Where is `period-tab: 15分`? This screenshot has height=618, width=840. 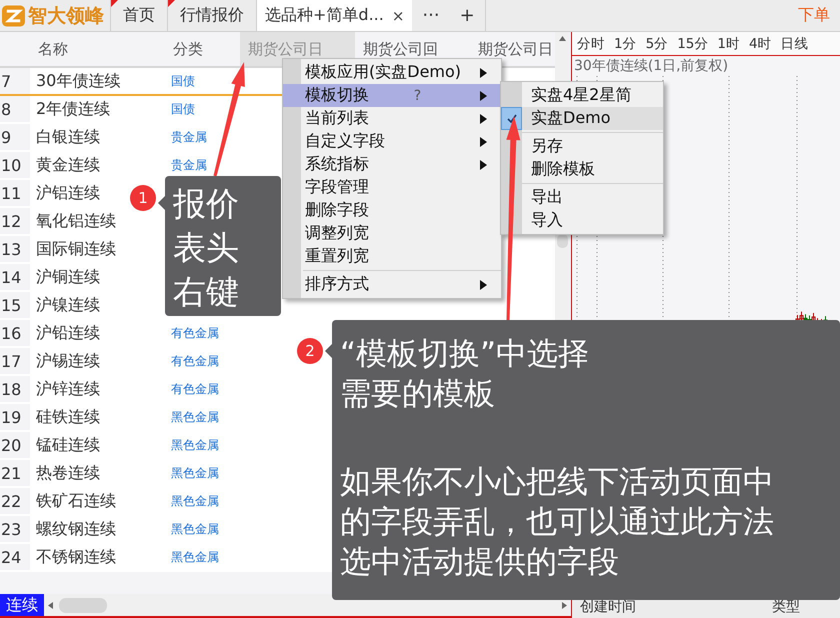 period-tab: 15分 is located at coordinates (692, 45).